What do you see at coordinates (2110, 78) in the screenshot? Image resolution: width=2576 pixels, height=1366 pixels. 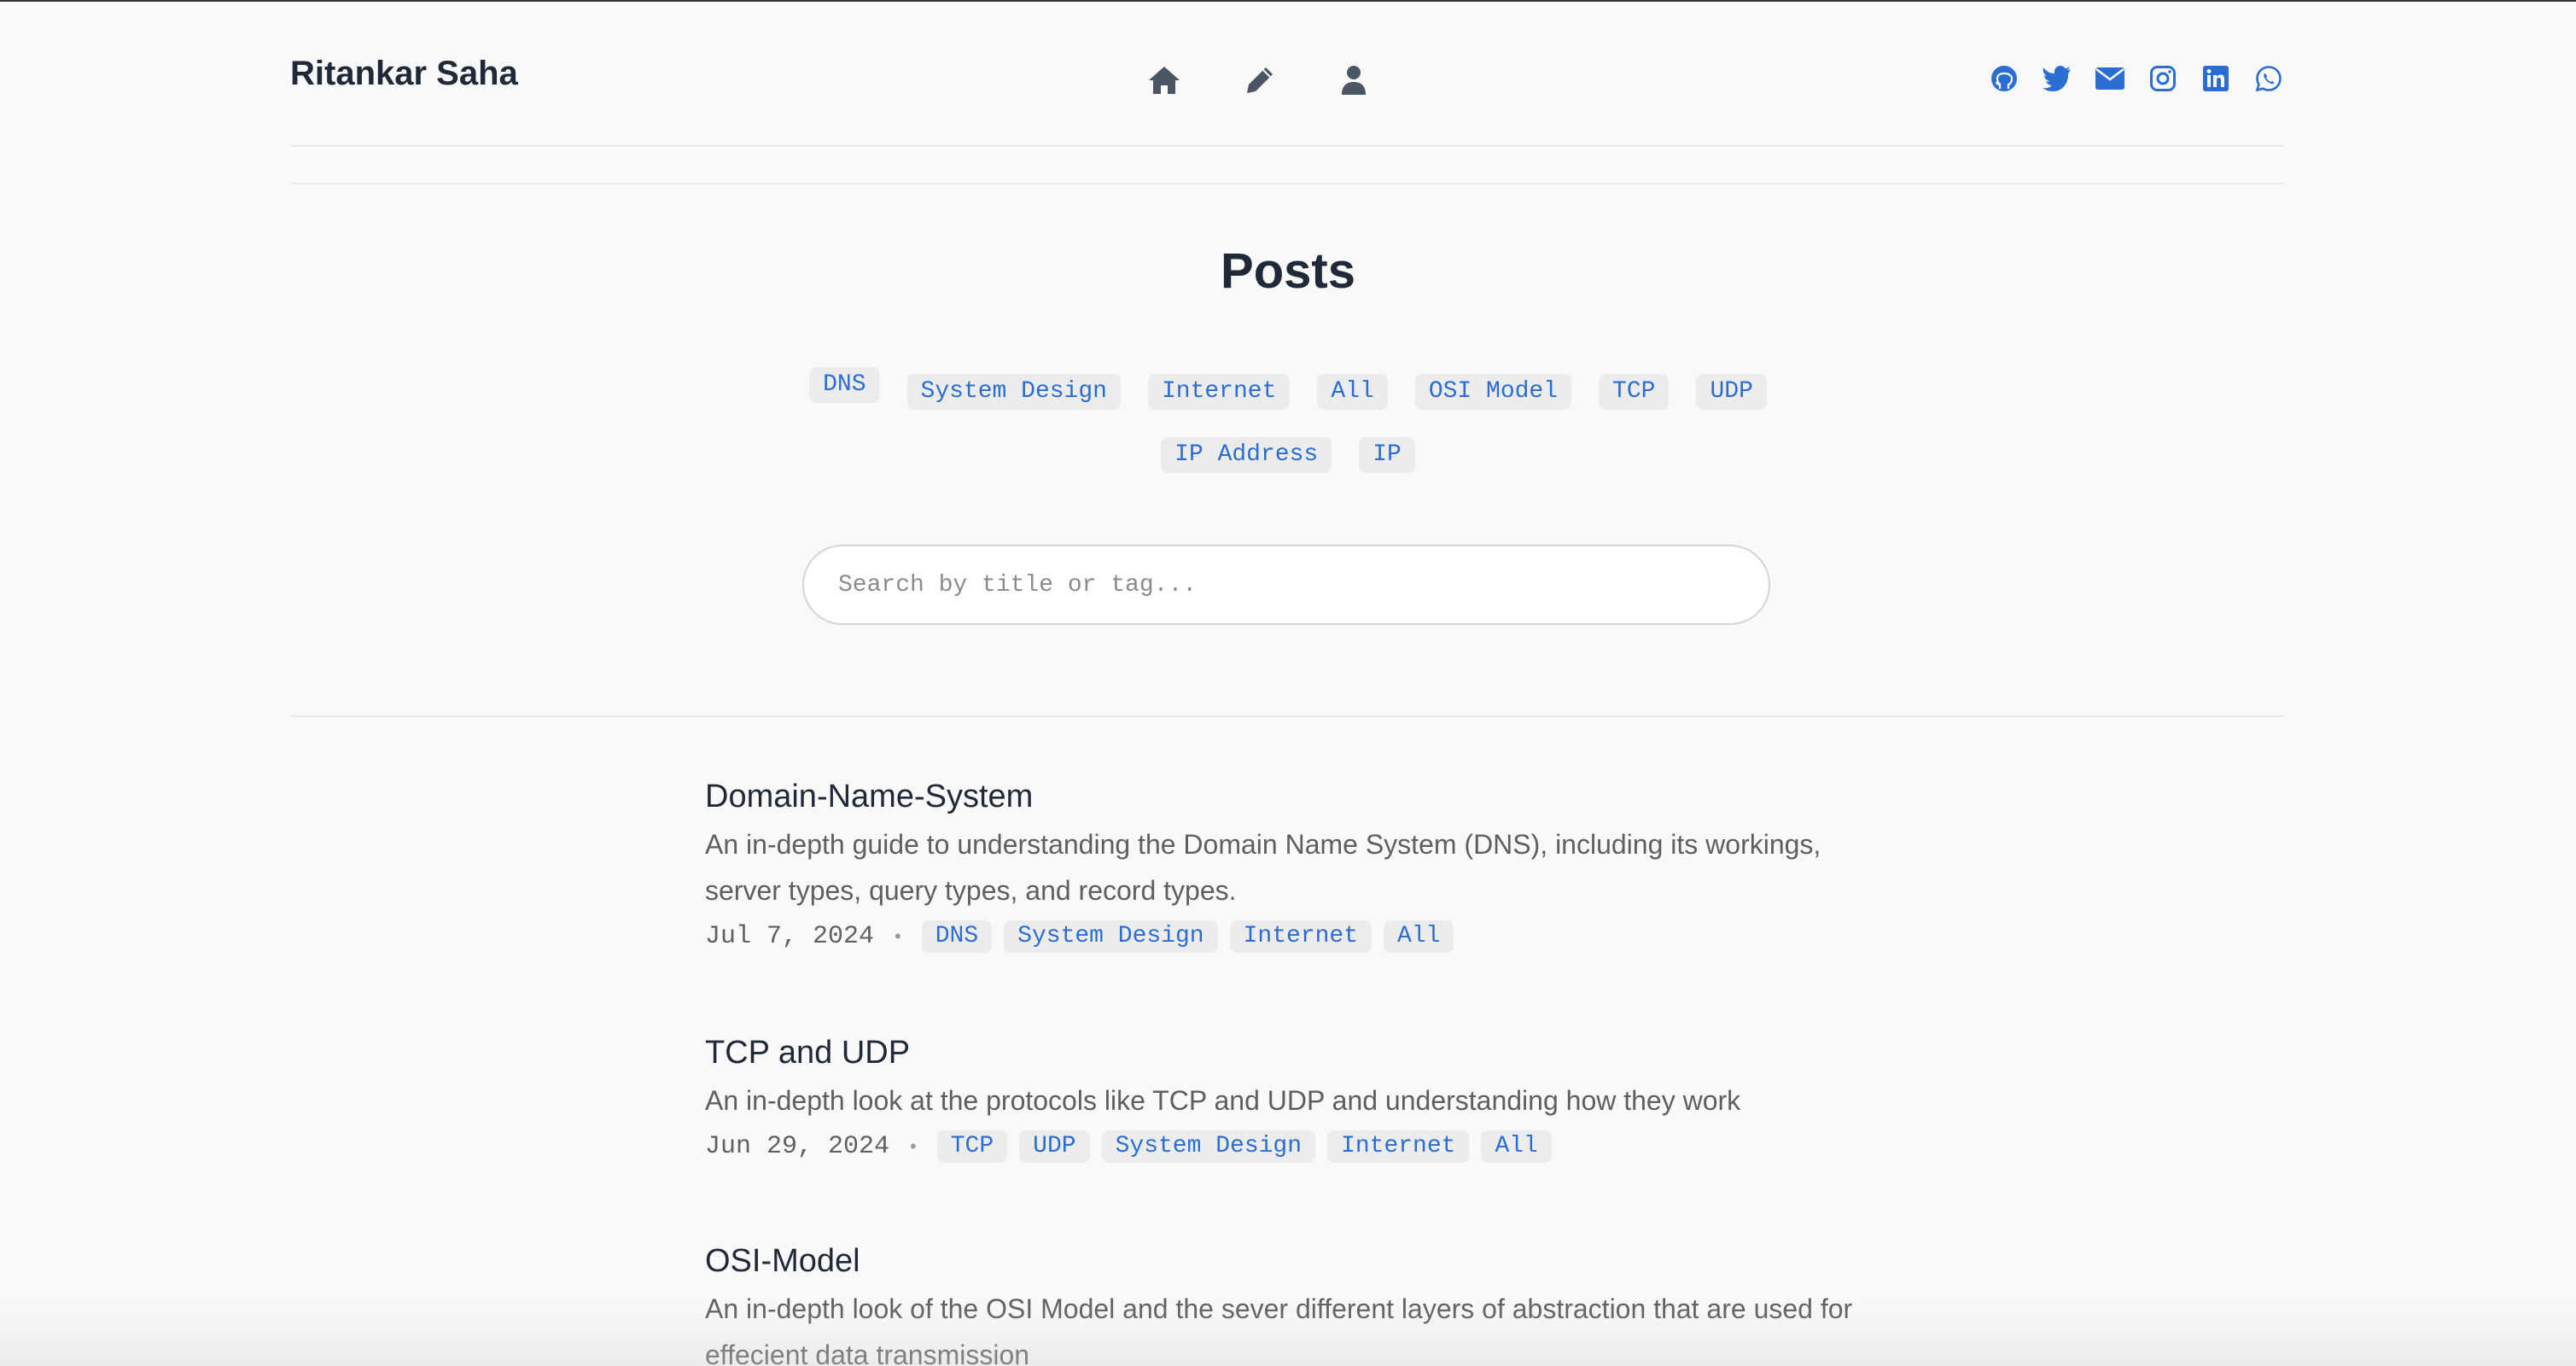 I see `email-icon` at bounding box center [2110, 78].